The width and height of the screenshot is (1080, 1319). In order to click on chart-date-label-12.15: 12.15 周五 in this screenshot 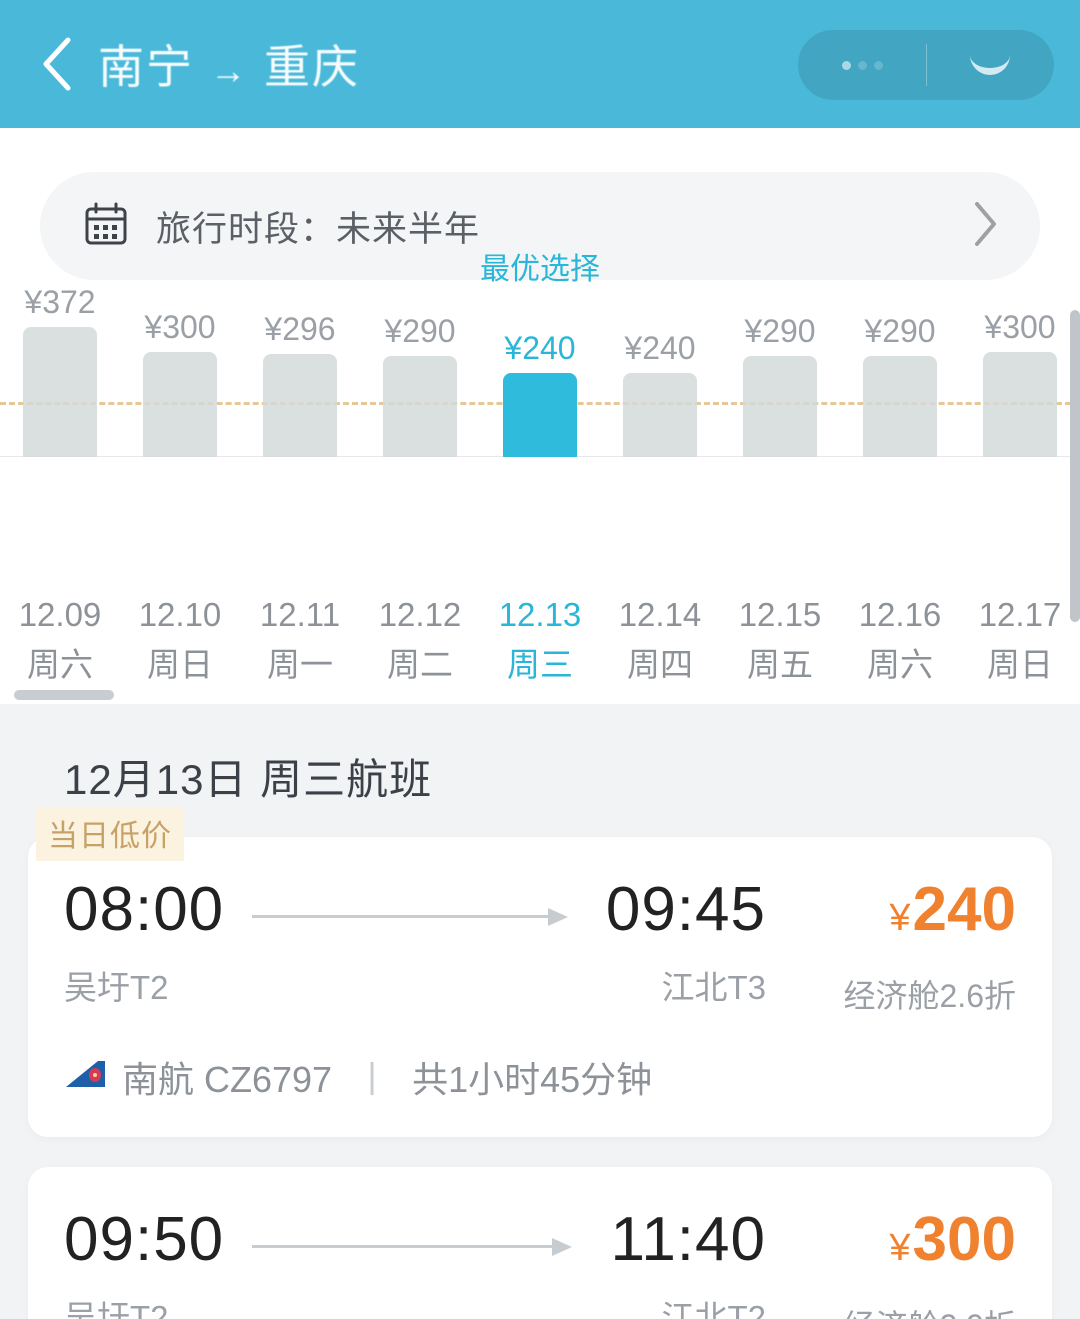, I will do `click(780, 640)`.